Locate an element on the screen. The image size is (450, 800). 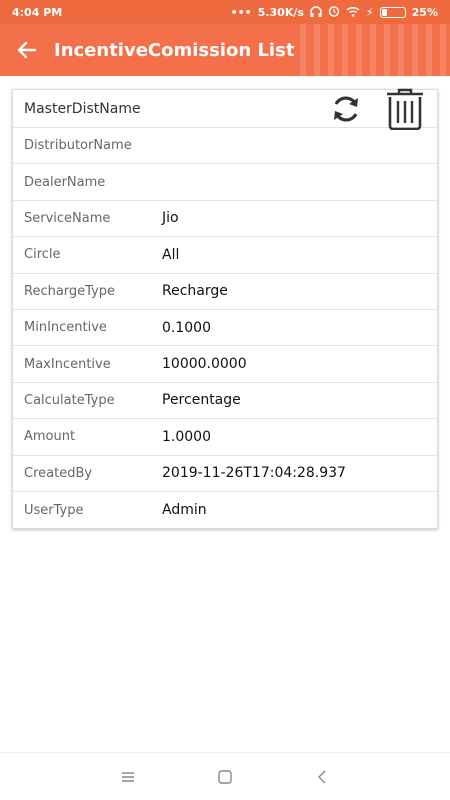
field-value: Jio is located at coordinates (170, 218).